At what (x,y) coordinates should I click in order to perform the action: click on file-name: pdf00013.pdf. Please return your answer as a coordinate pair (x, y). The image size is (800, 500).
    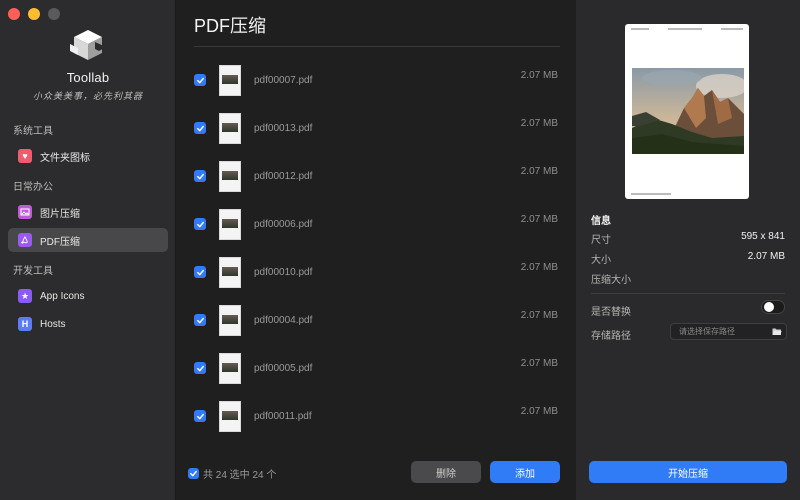
    Looking at the image, I should click on (283, 128).